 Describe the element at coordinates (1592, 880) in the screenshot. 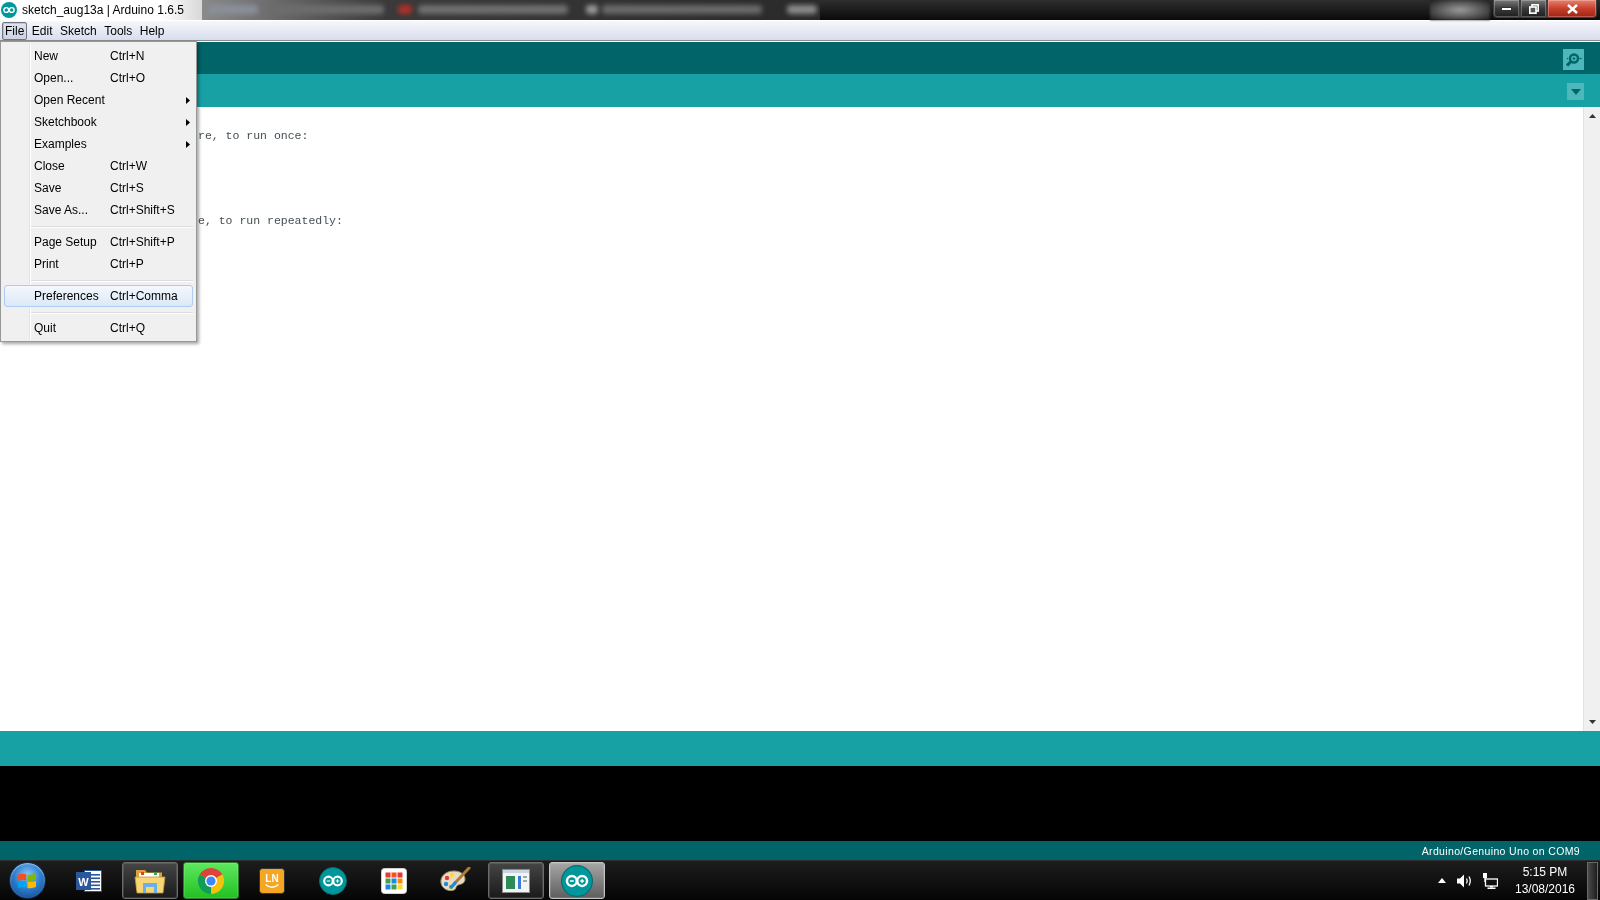

I see `show-desktop-button` at that location.